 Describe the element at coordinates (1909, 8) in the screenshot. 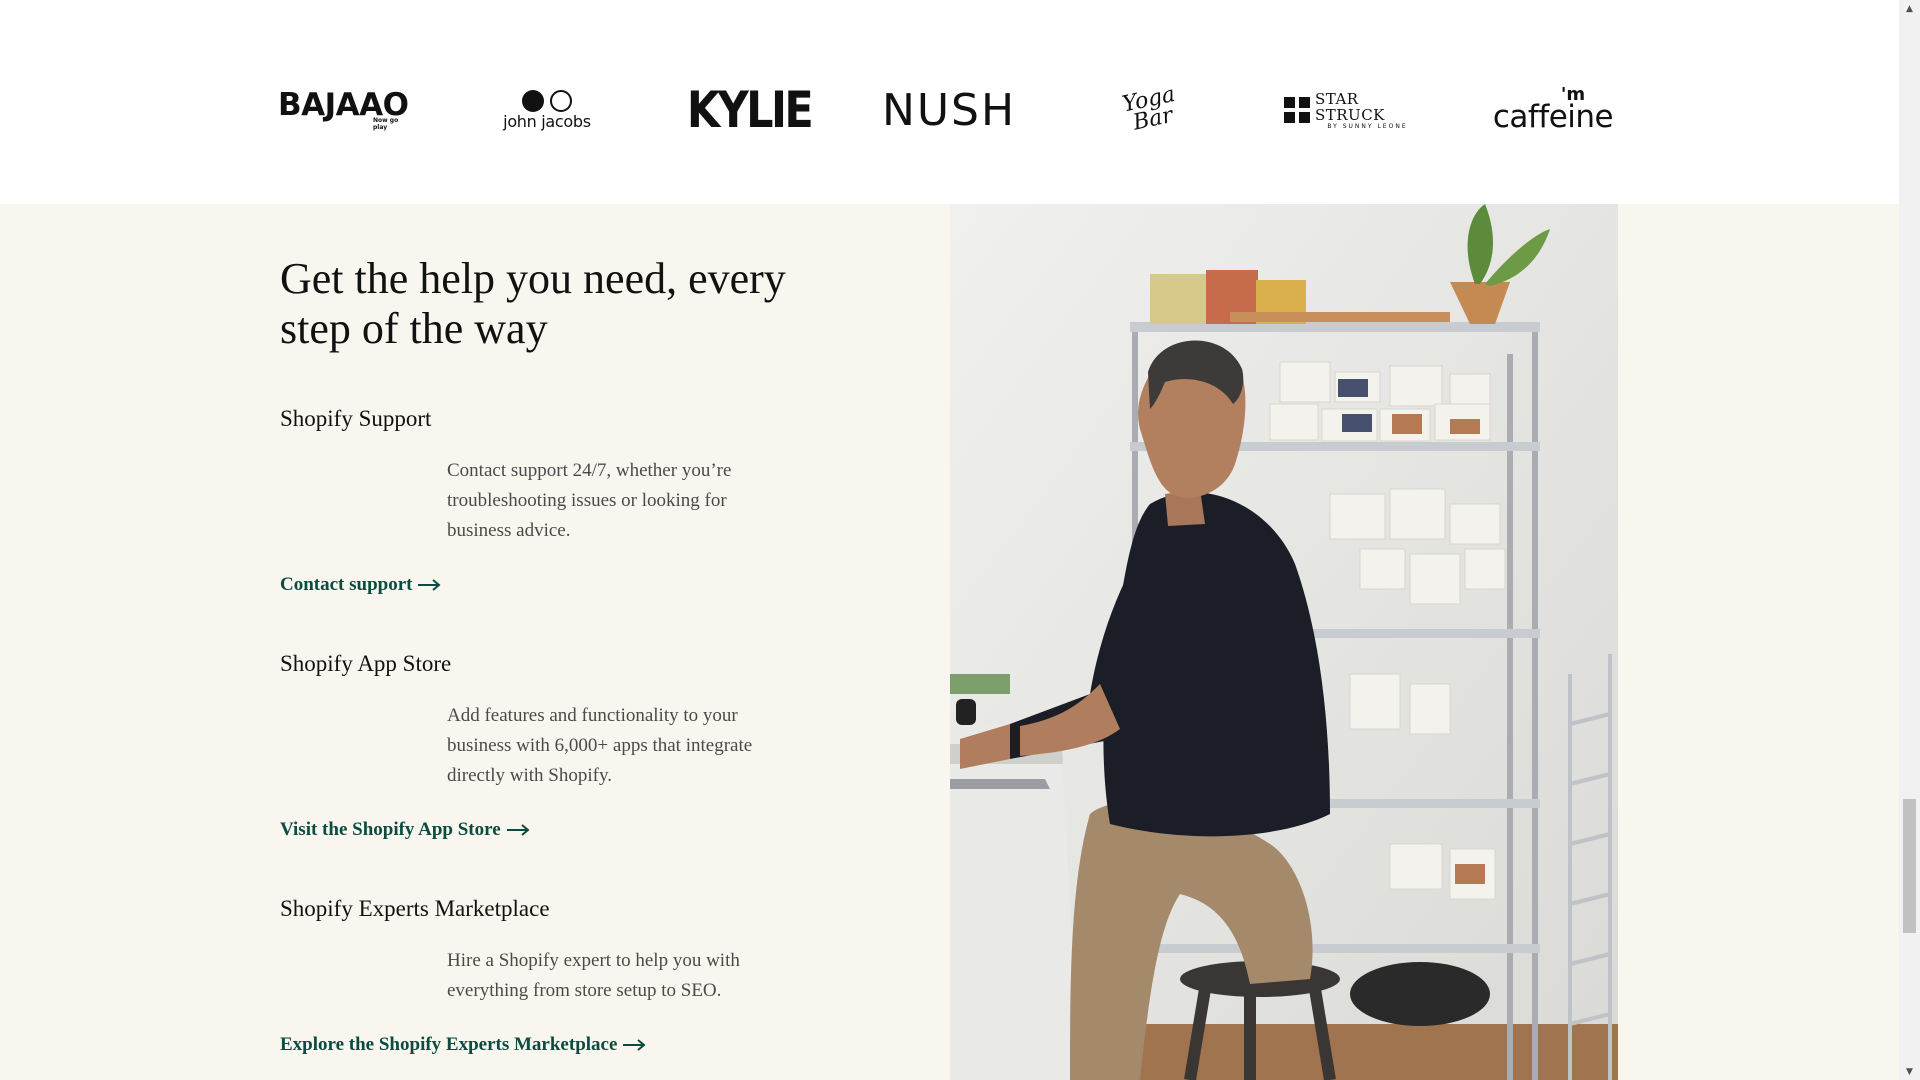

I see `scroll-up-arrow-icon: ▲` at that location.